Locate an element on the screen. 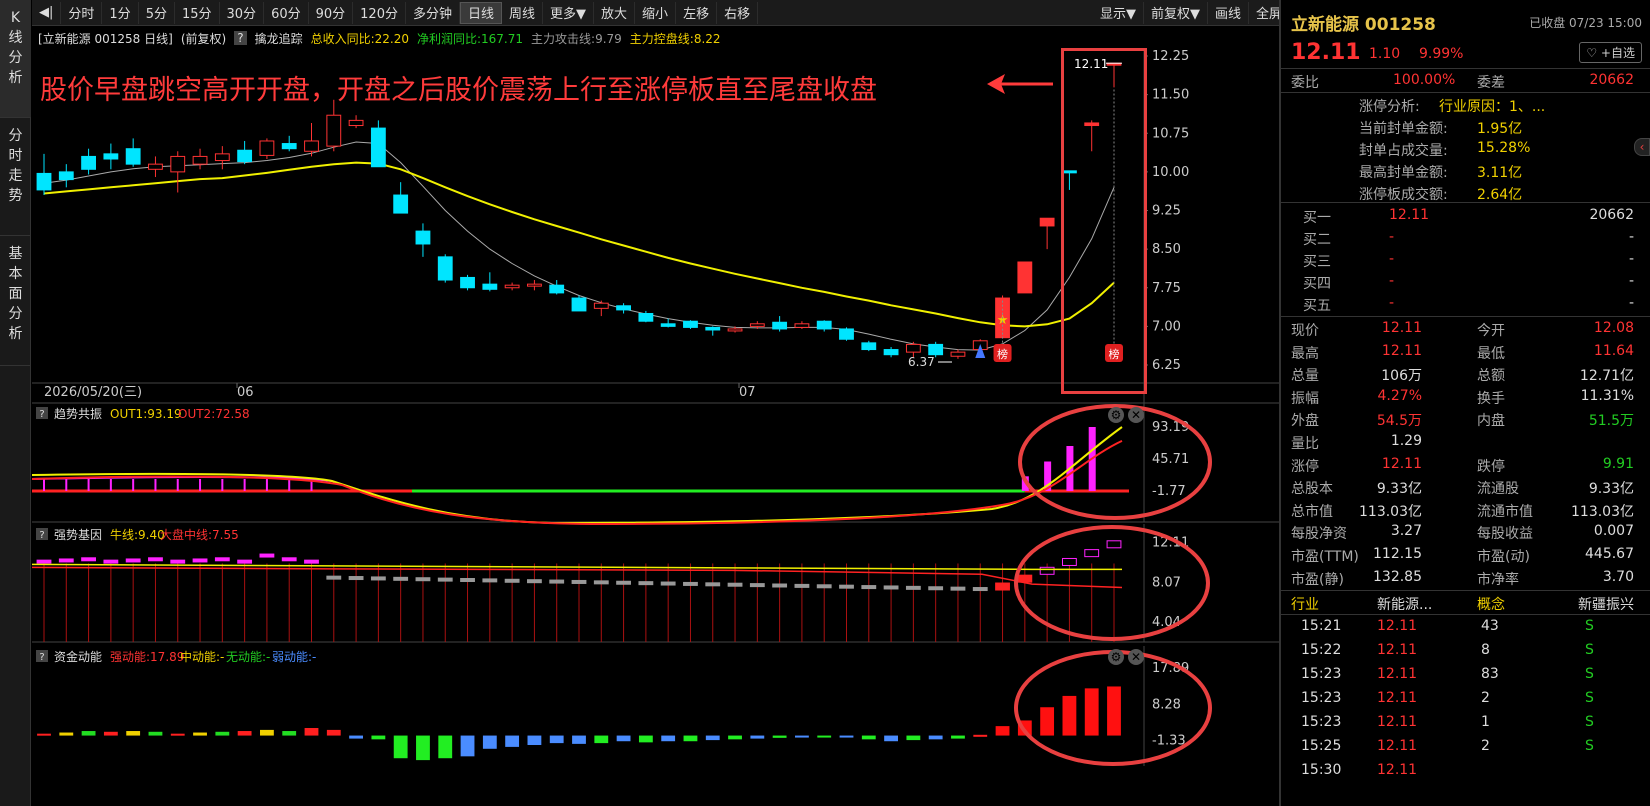 Image resolution: width=1650 pixels, height=806 pixels. period-multi-min: 多分钟 is located at coordinates (433, 12).